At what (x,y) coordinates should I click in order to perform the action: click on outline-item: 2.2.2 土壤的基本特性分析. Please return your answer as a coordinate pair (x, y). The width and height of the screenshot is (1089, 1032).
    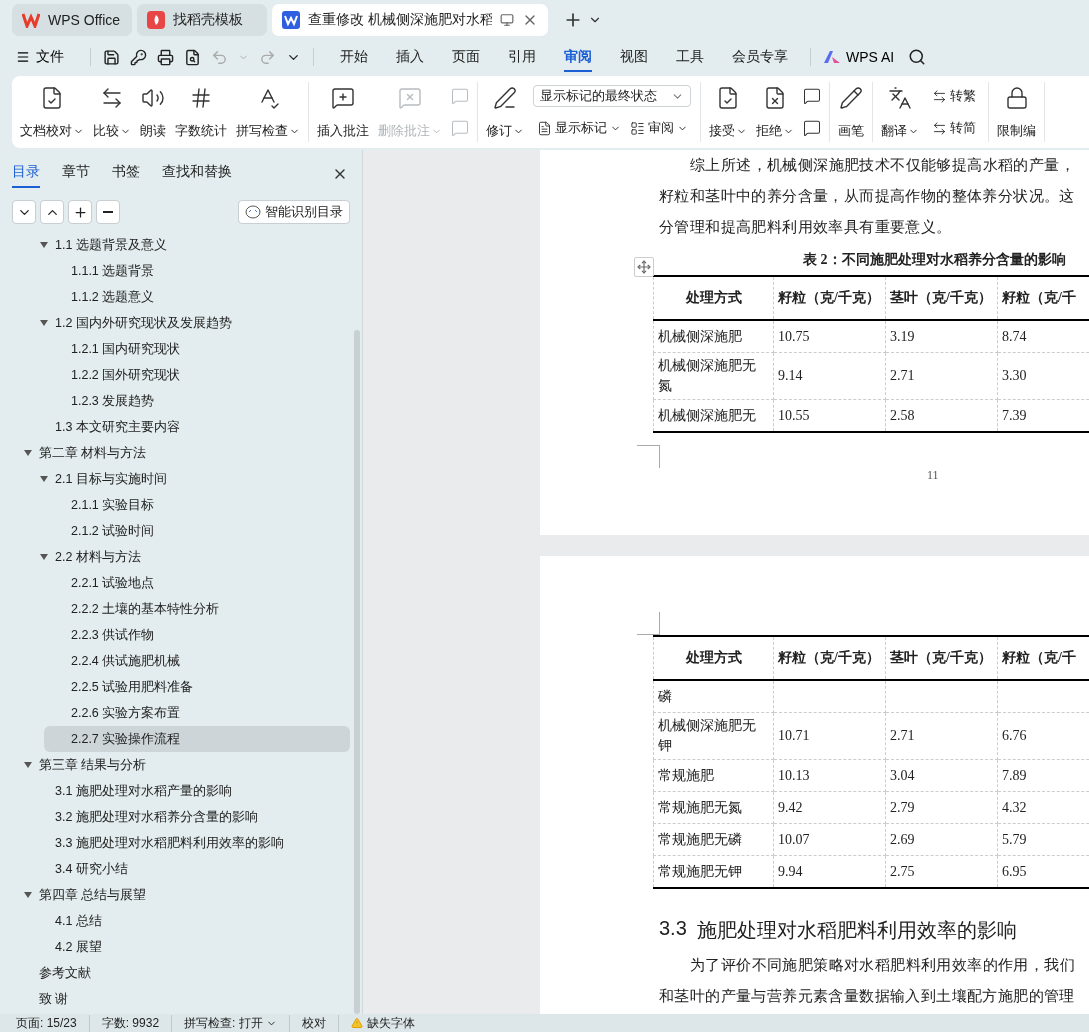
    Looking at the image, I should click on (197, 609).